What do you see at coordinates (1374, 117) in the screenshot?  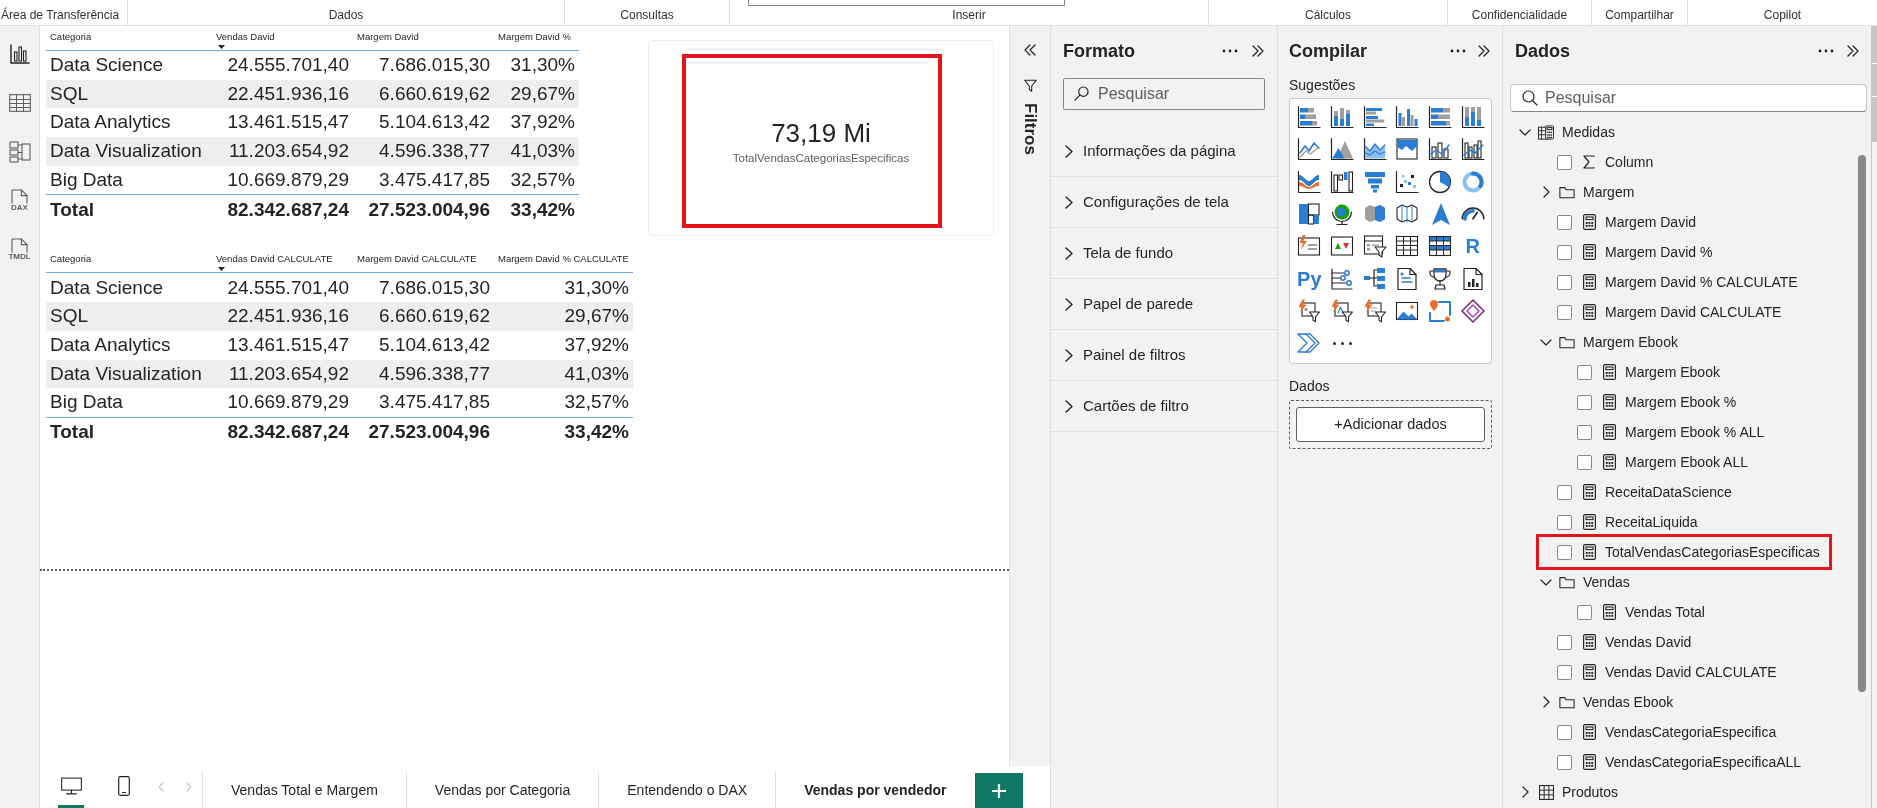 I see `clustered-bar-chart-icon` at bounding box center [1374, 117].